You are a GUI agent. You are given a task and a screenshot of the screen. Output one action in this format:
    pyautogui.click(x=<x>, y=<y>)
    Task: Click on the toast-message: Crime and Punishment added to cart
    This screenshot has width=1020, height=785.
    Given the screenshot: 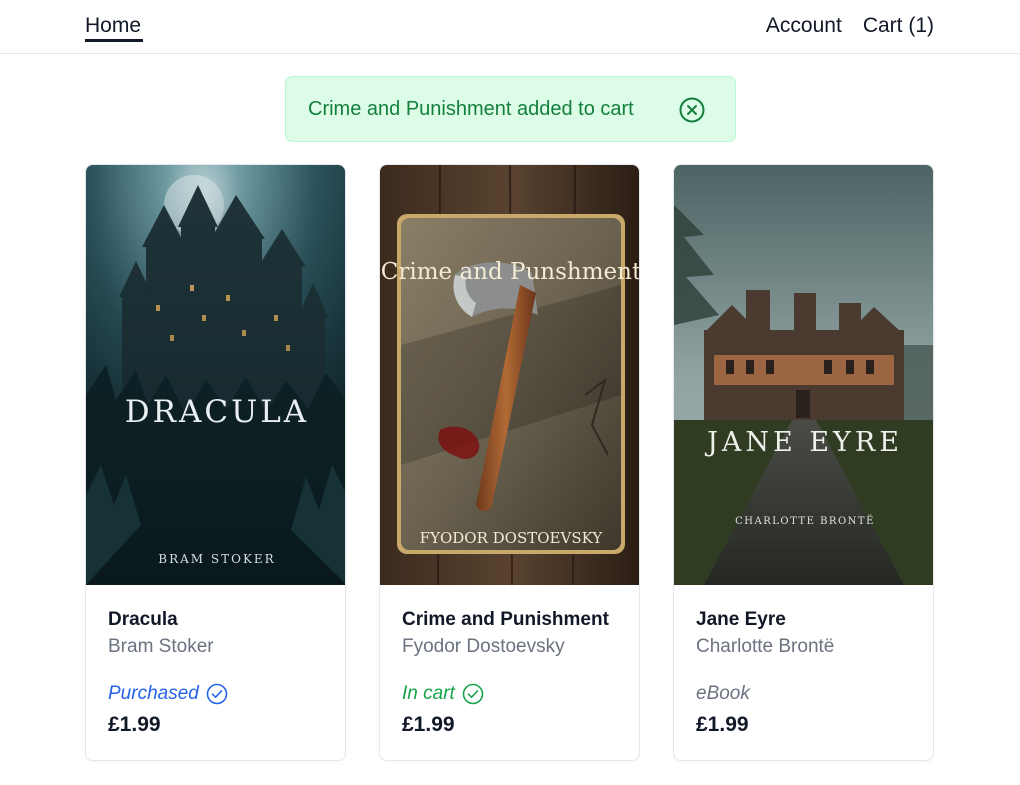 What is the action you would take?
    pyautogui.click(x=471, y=108)
    